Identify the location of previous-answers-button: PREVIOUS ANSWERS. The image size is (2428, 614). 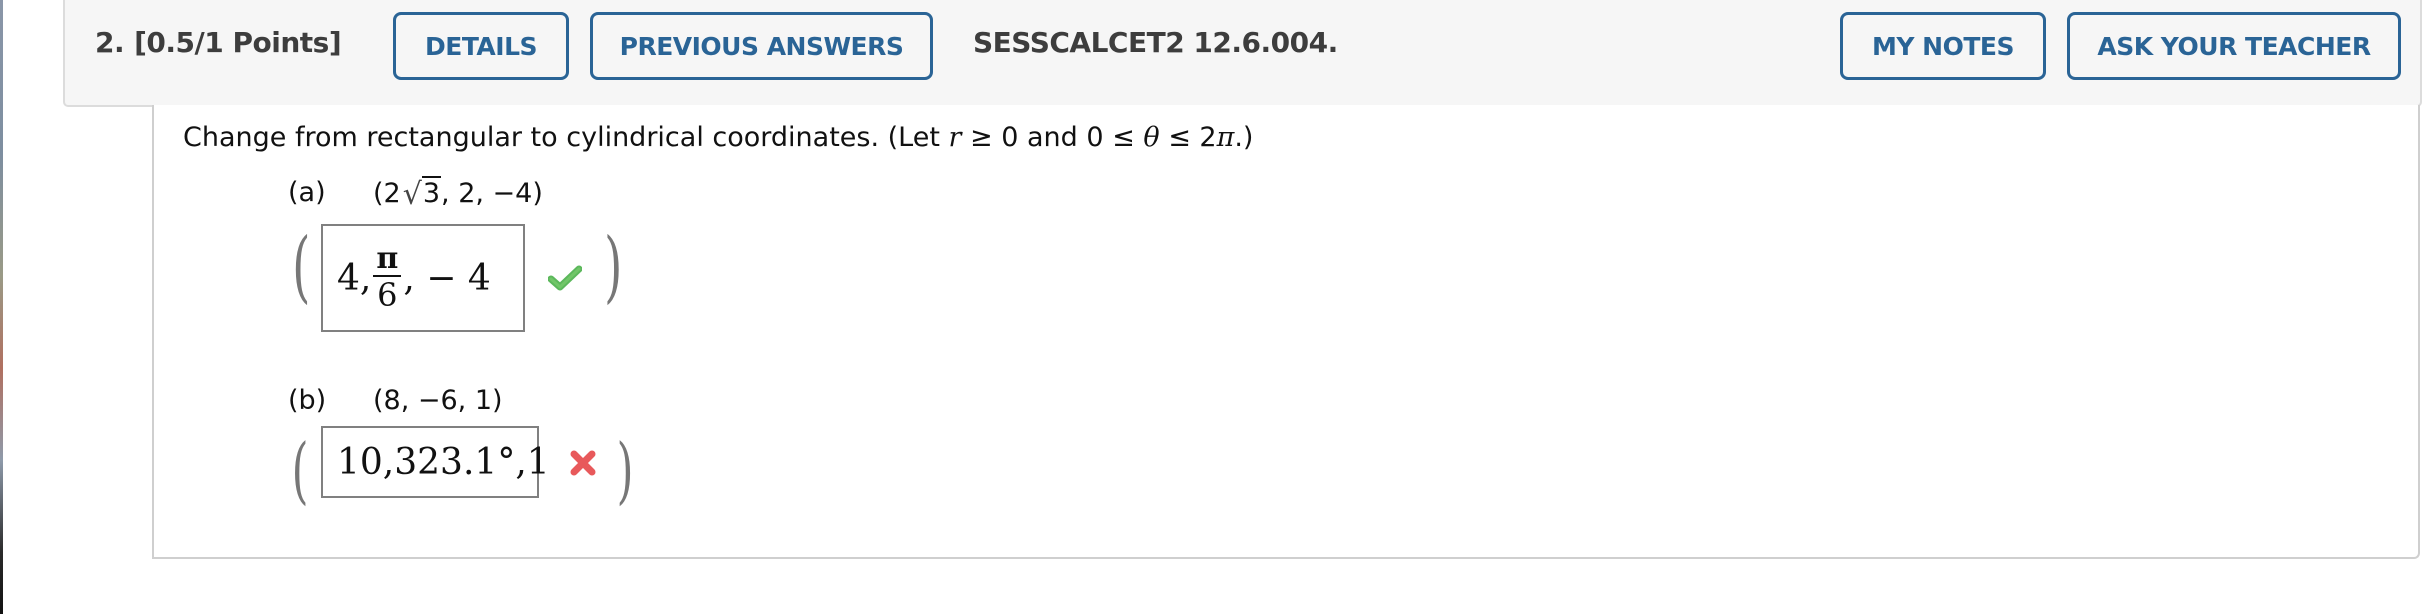
(761, 46).